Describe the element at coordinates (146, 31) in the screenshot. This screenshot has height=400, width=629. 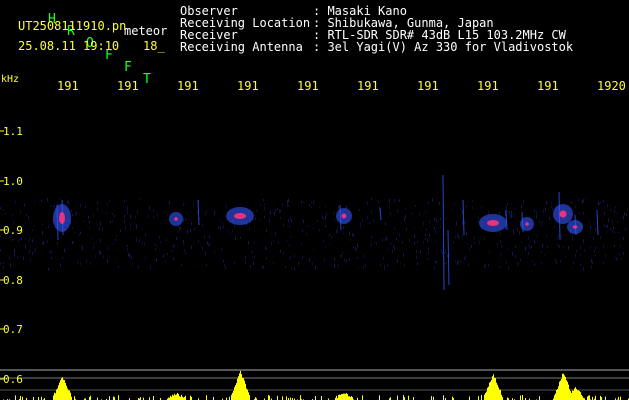
I see `meteor-label: meteor` at that location.